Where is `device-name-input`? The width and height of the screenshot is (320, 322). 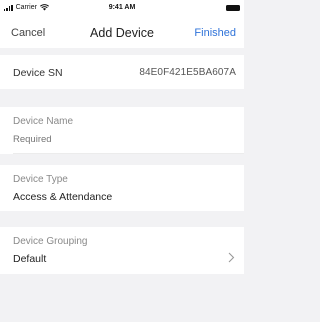 device-name-input is located at coordinates (113, 139).